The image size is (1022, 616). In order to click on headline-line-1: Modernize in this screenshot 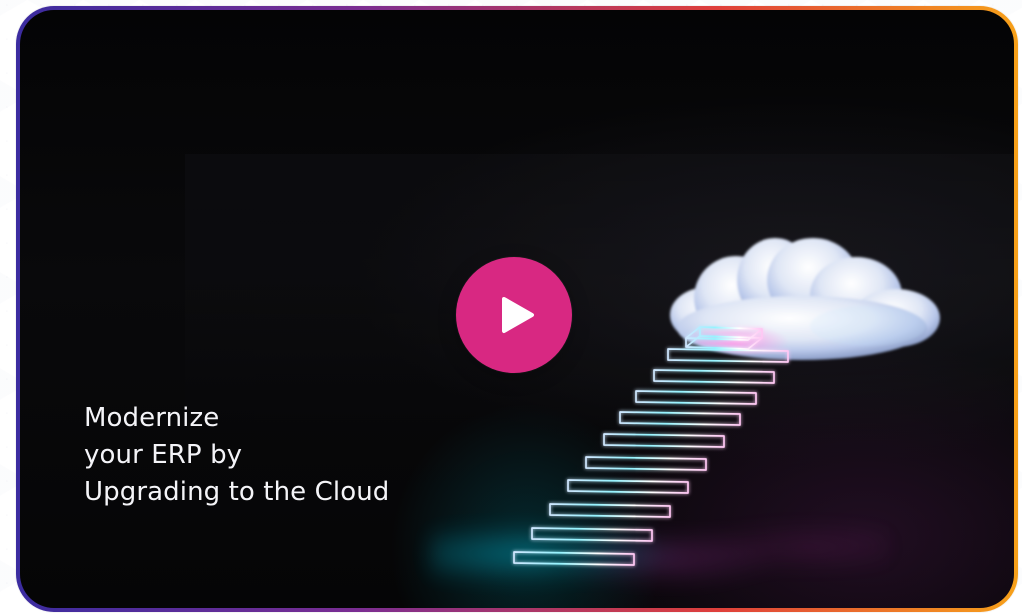, I will do `click(152, 418)`.